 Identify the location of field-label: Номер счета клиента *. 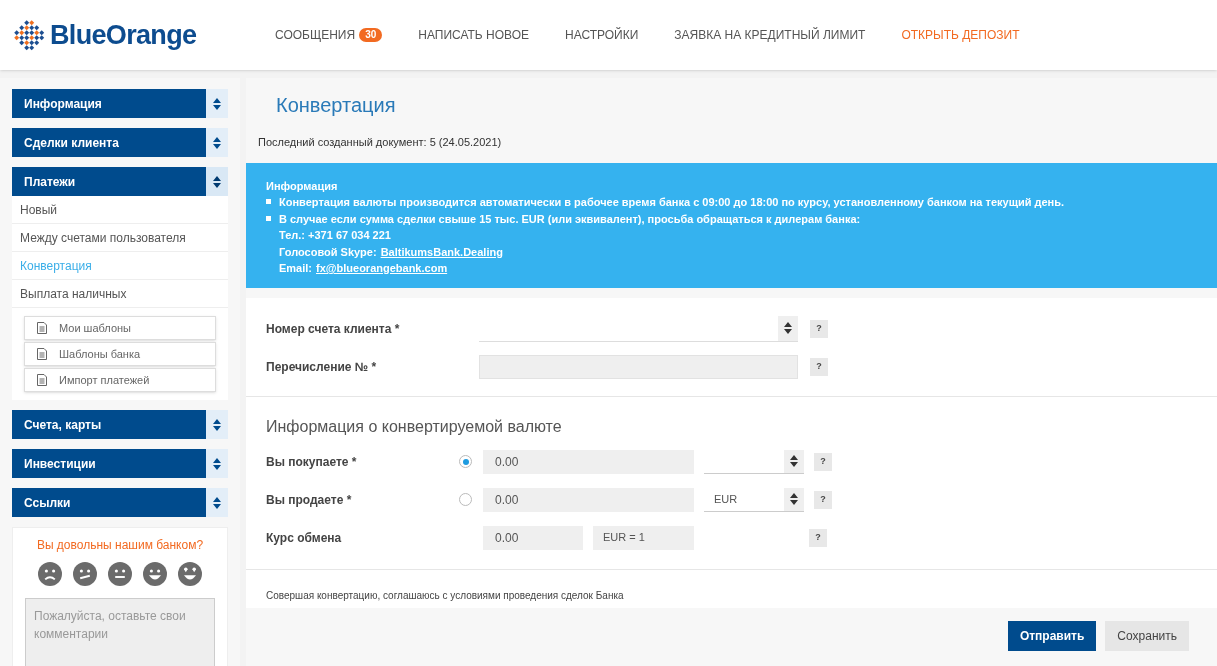
(333, 329).